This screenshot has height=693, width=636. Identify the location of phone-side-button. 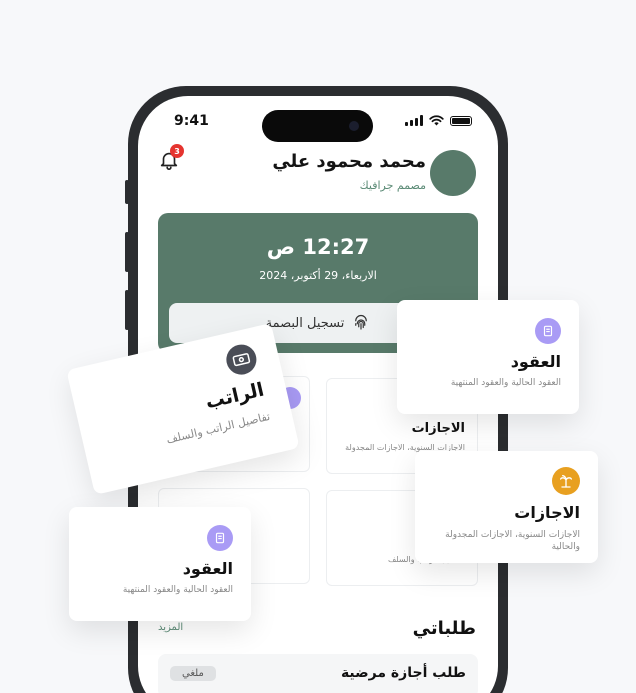
(127, 192).